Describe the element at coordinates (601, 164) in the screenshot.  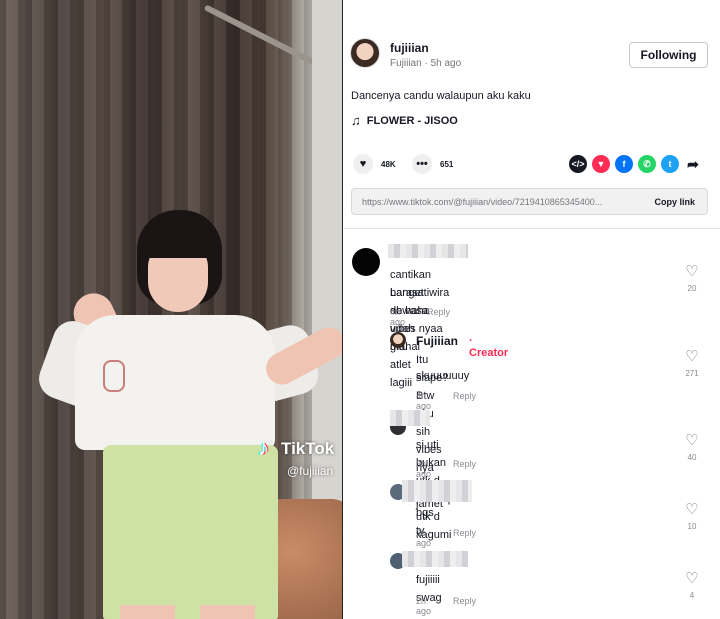
I see `send-to-friends-icon: ▼` at that location.